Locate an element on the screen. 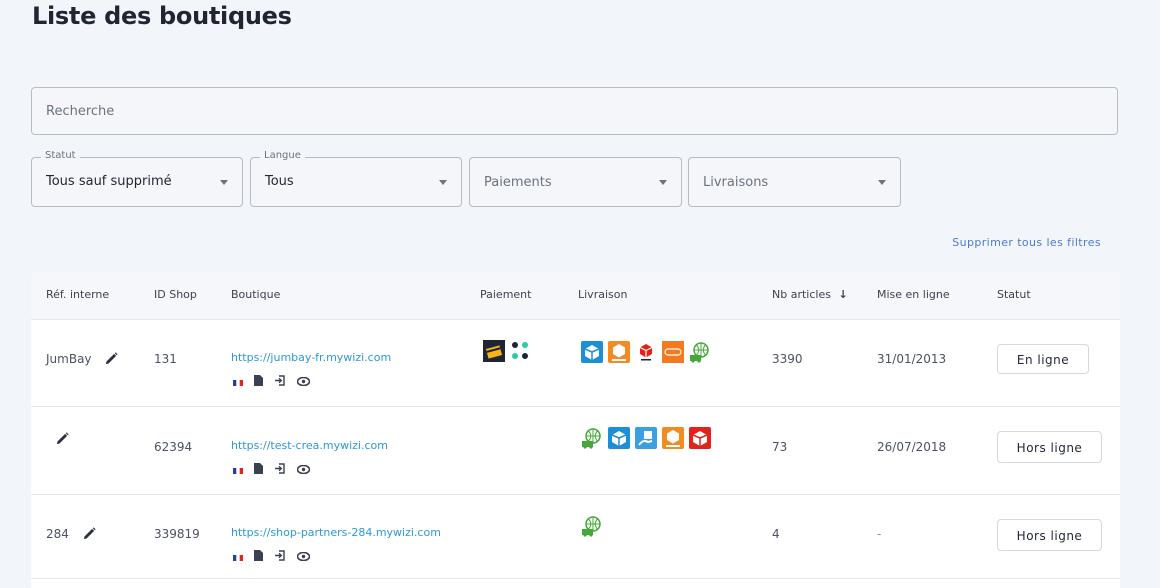 Image resolution: width=1160 pixels, height=588 pixels. header-ref: Réf. interne is located at coordinates (77, 294).